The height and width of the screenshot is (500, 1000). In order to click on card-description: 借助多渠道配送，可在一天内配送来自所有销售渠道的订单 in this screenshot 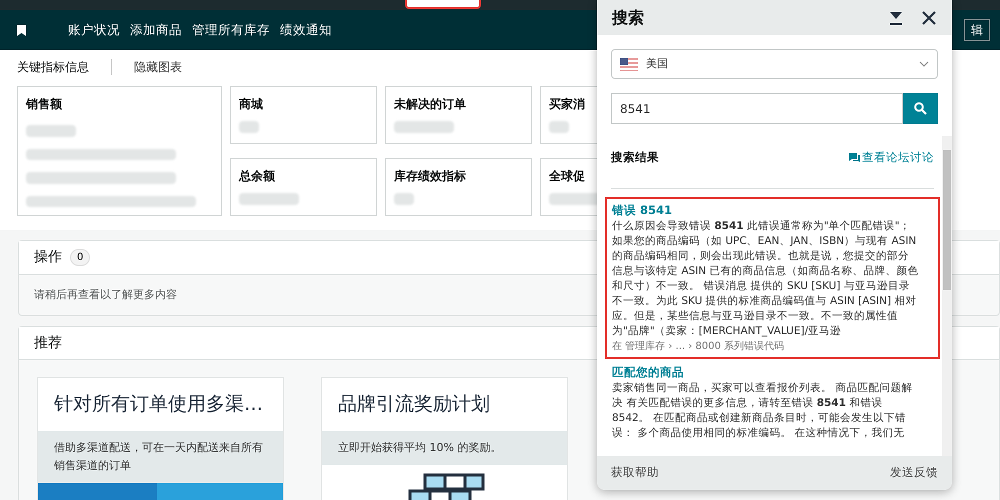, I will do `click(160, 456)`.